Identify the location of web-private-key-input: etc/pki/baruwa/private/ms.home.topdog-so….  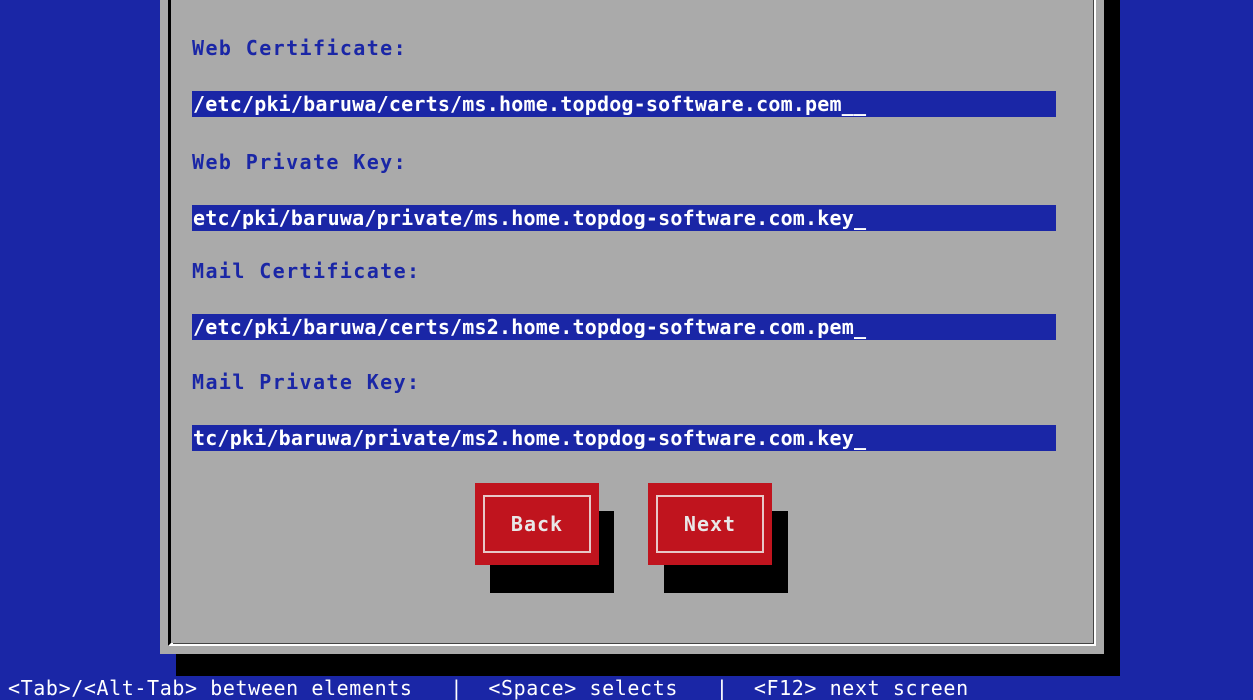
(624, 218).